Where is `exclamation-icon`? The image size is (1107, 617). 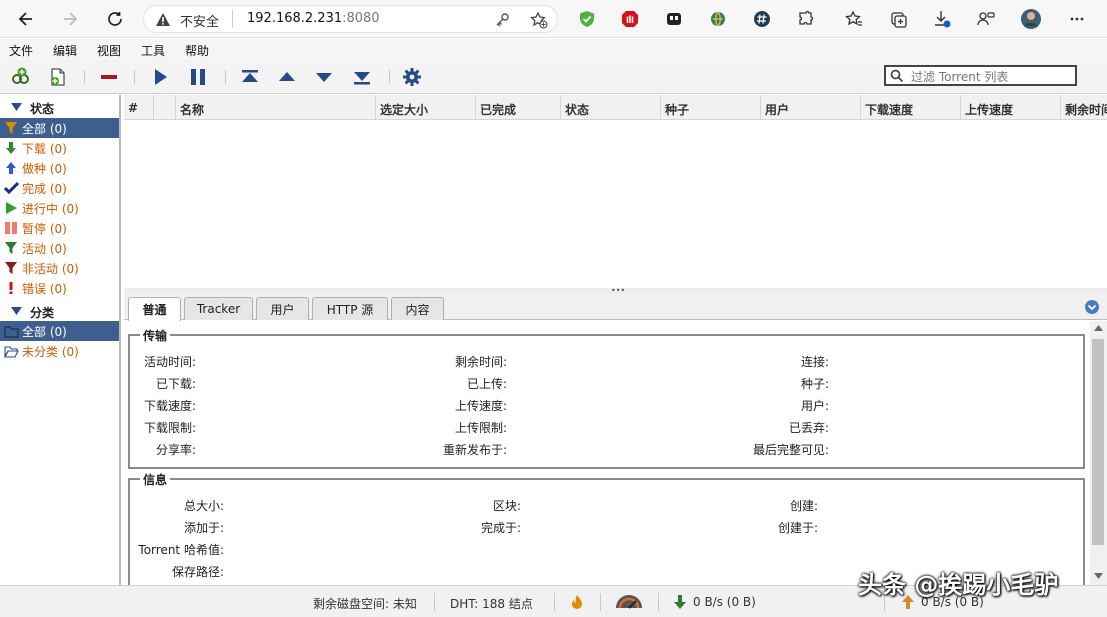
exclamation-icon is located at coordinates (11, 288).